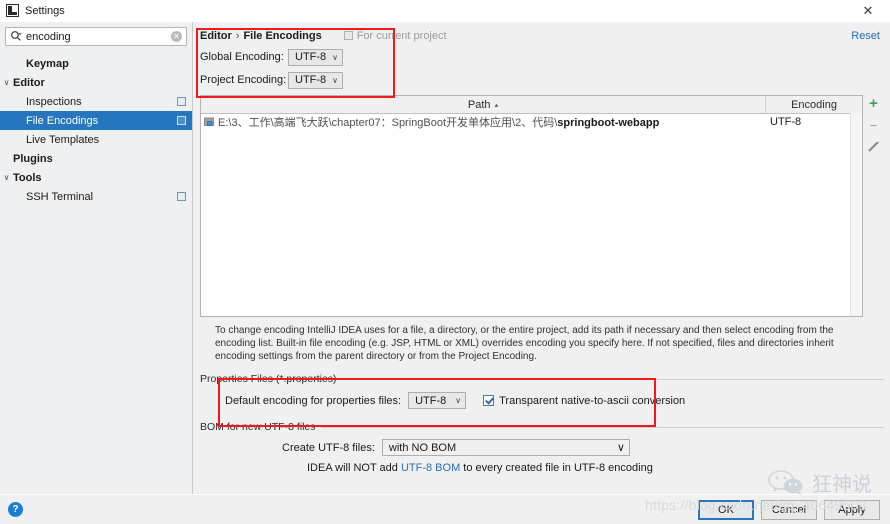 This screenshot has height=524, width=890. I want to click on bom-note-link: UTF-8 BOM, so click(430, 468).